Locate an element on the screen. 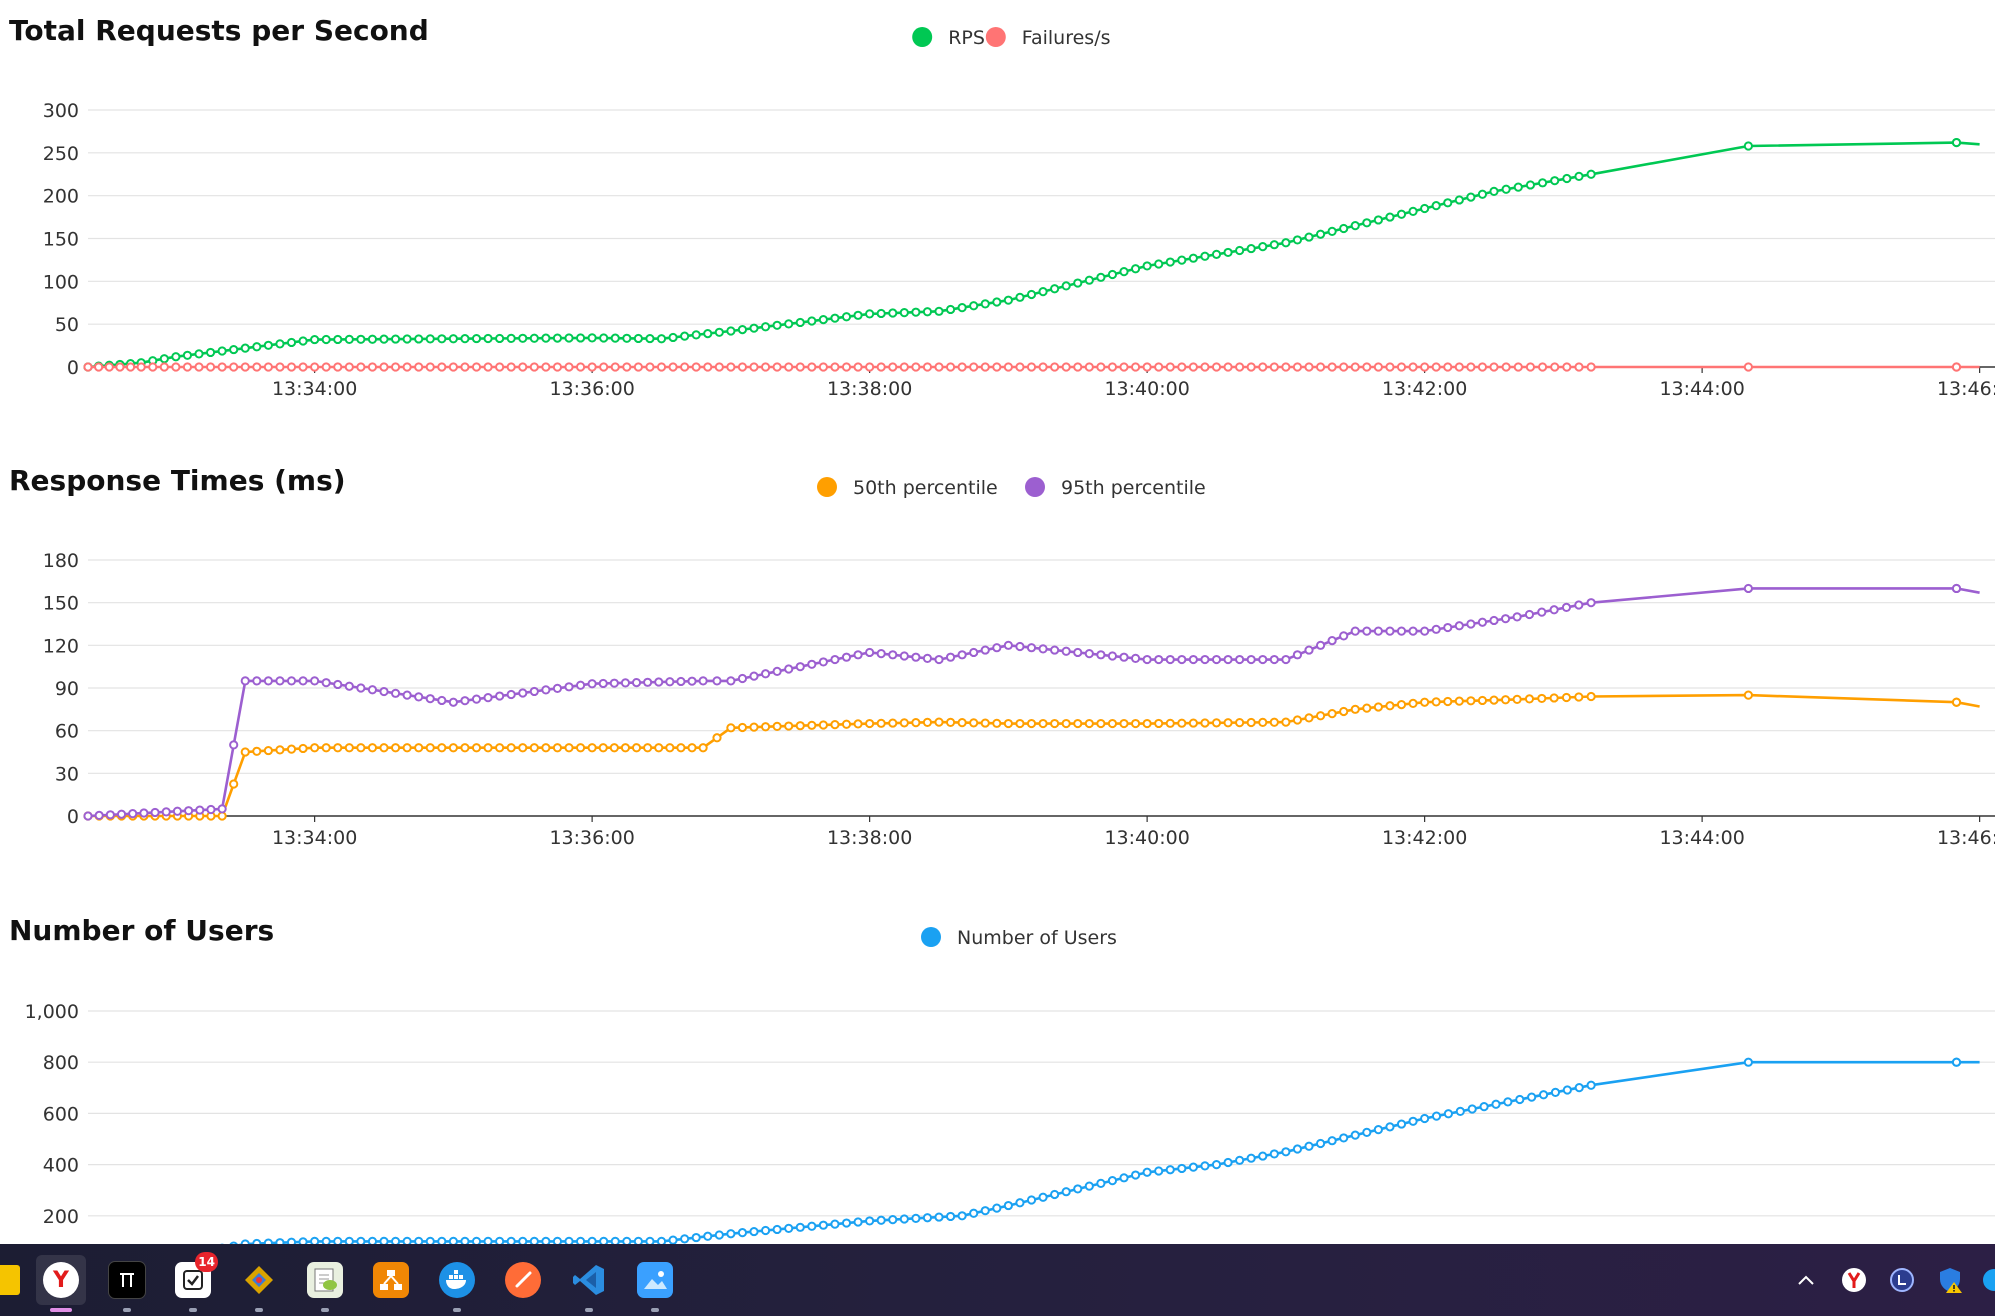 The height and width of the screenshot is (1316, 1995). legend-item-50th-percentile: 50th percentile is located at coordinates (907, 488).